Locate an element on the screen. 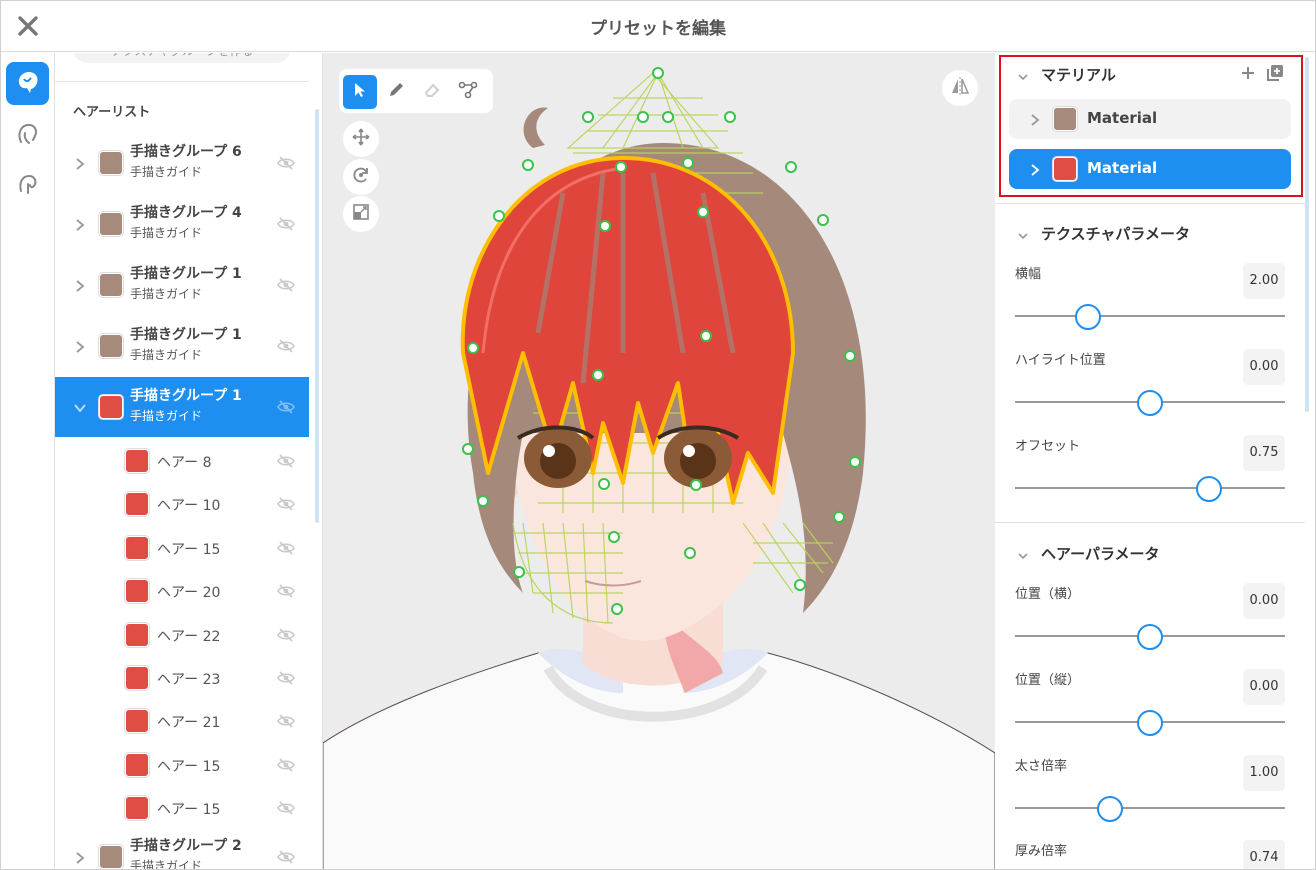 The image size is (1316, 870). hair-mode-button is located at coordinates (27, 83).